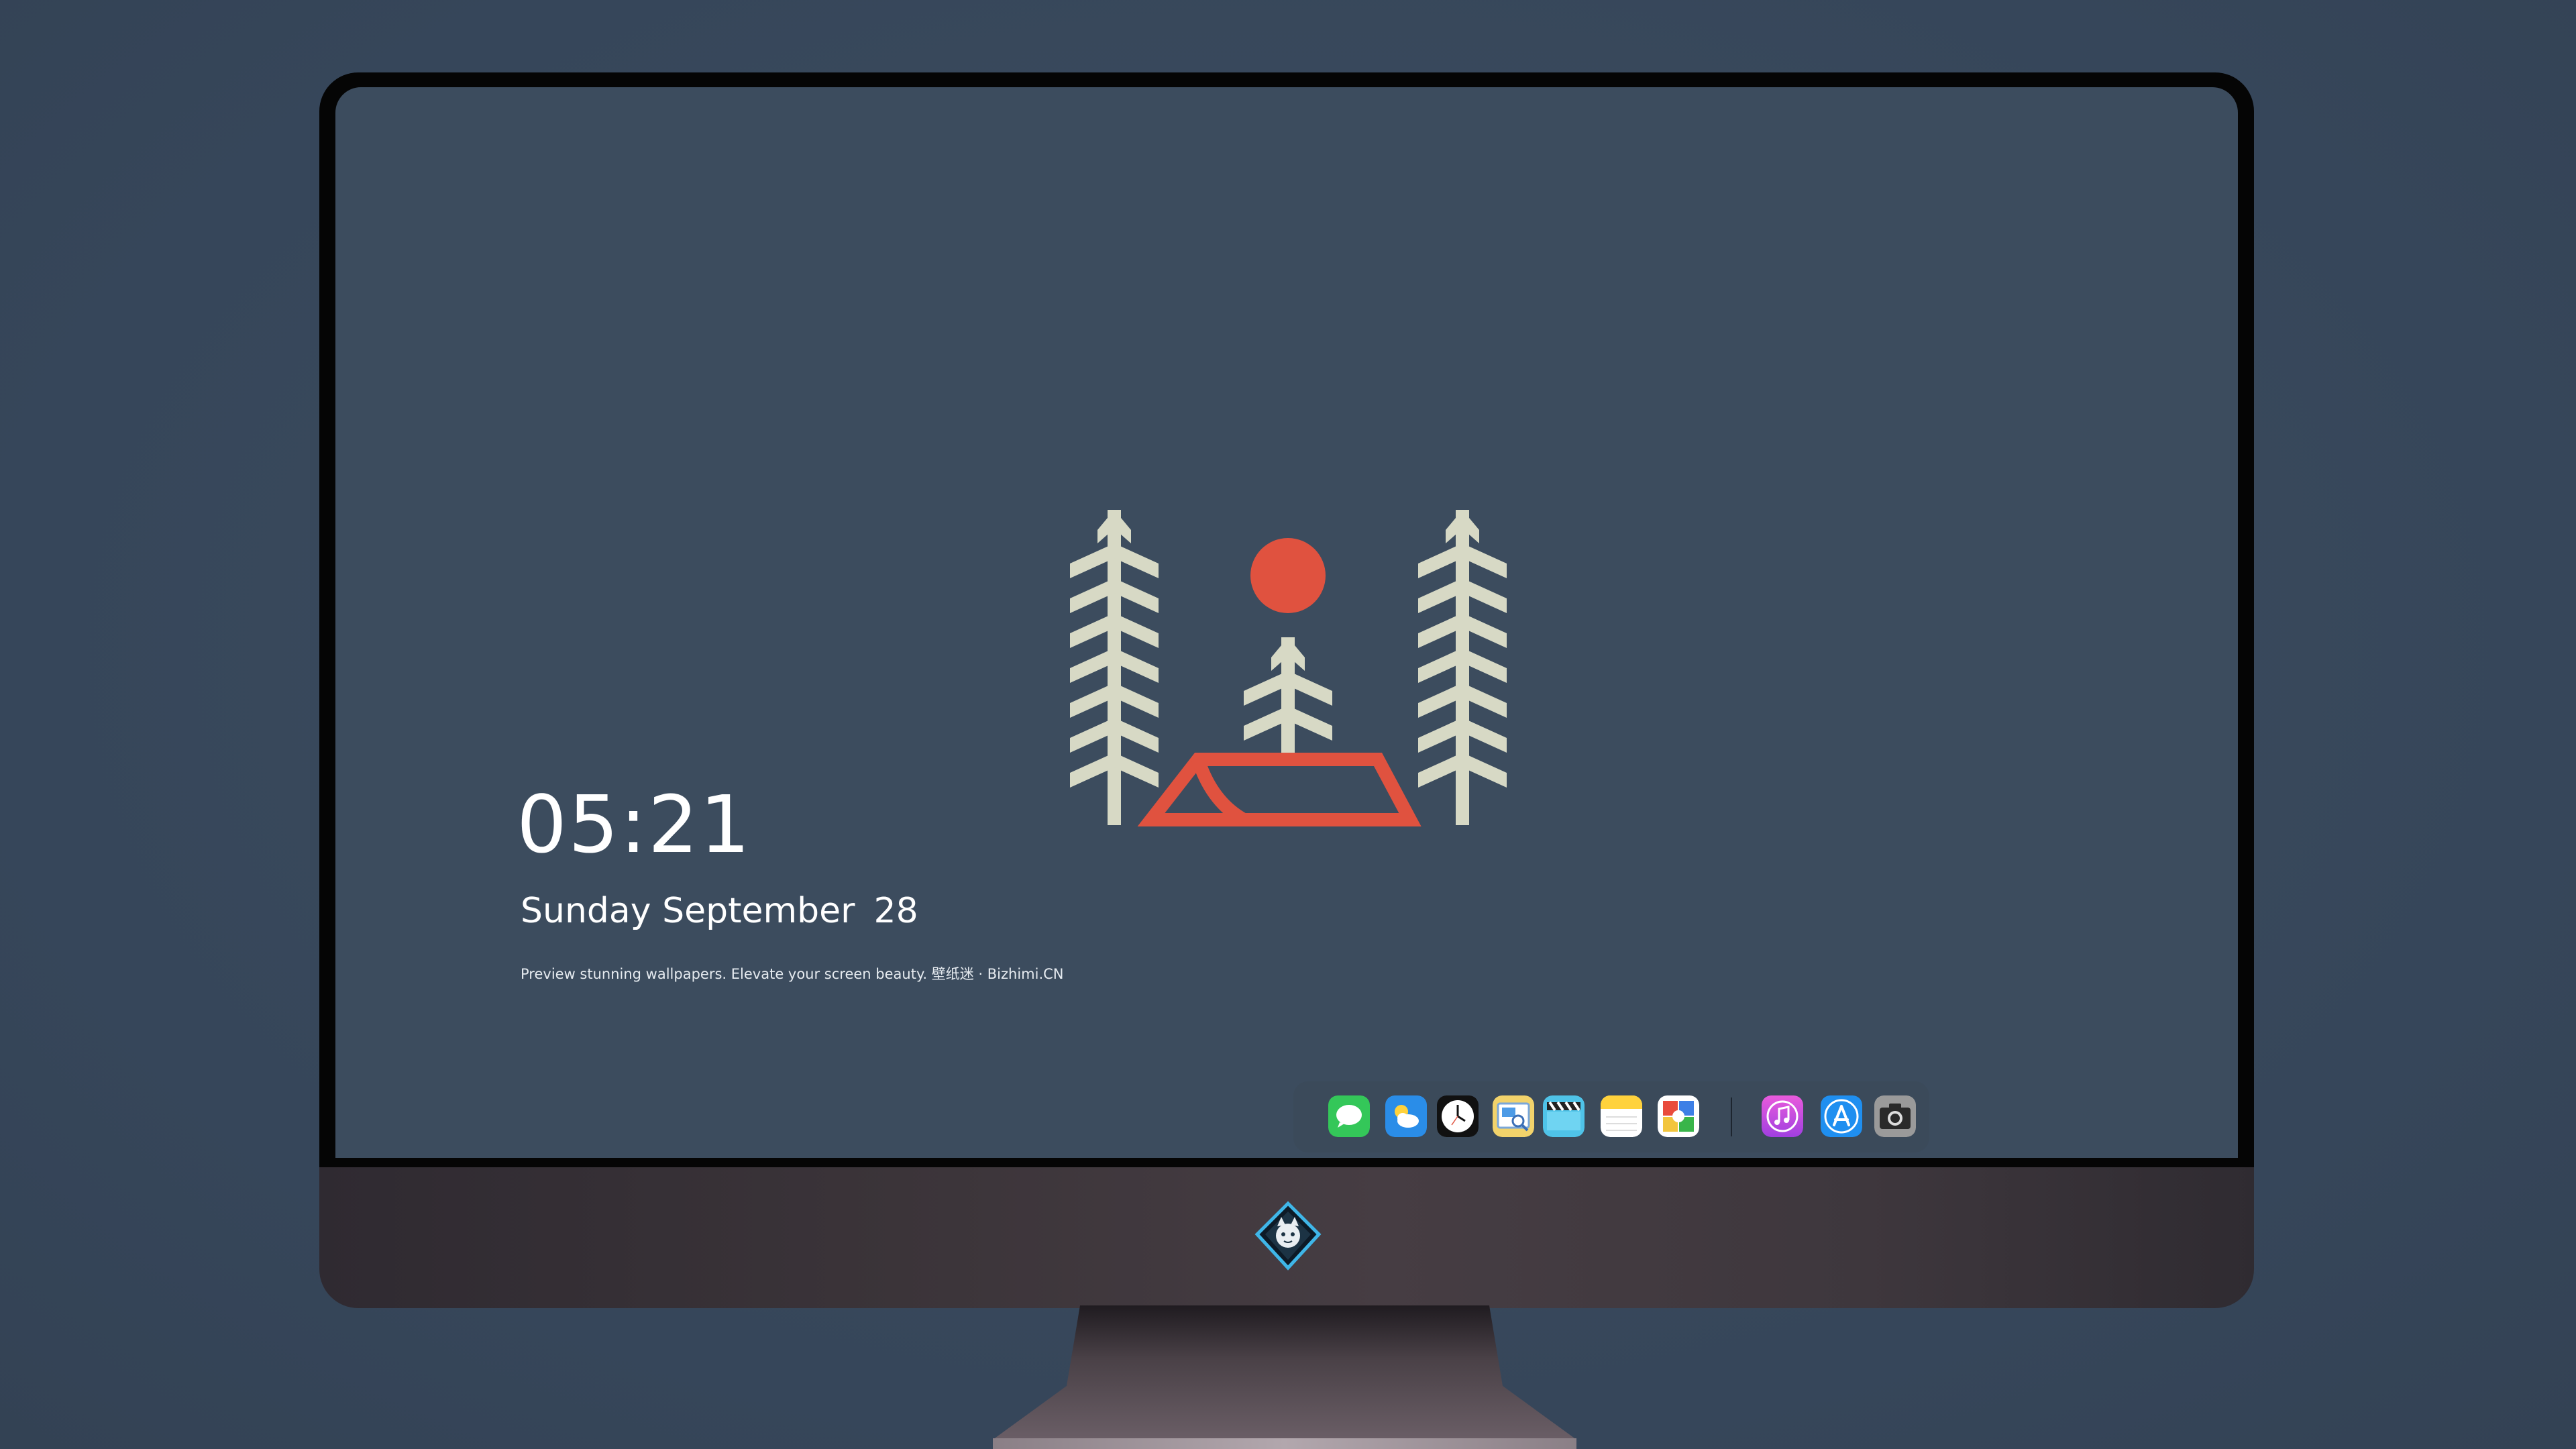  What do you see at coordinates (1782, 1116) in the screenshot?
I see `music-icon` at bounding box center [1782, 1116].